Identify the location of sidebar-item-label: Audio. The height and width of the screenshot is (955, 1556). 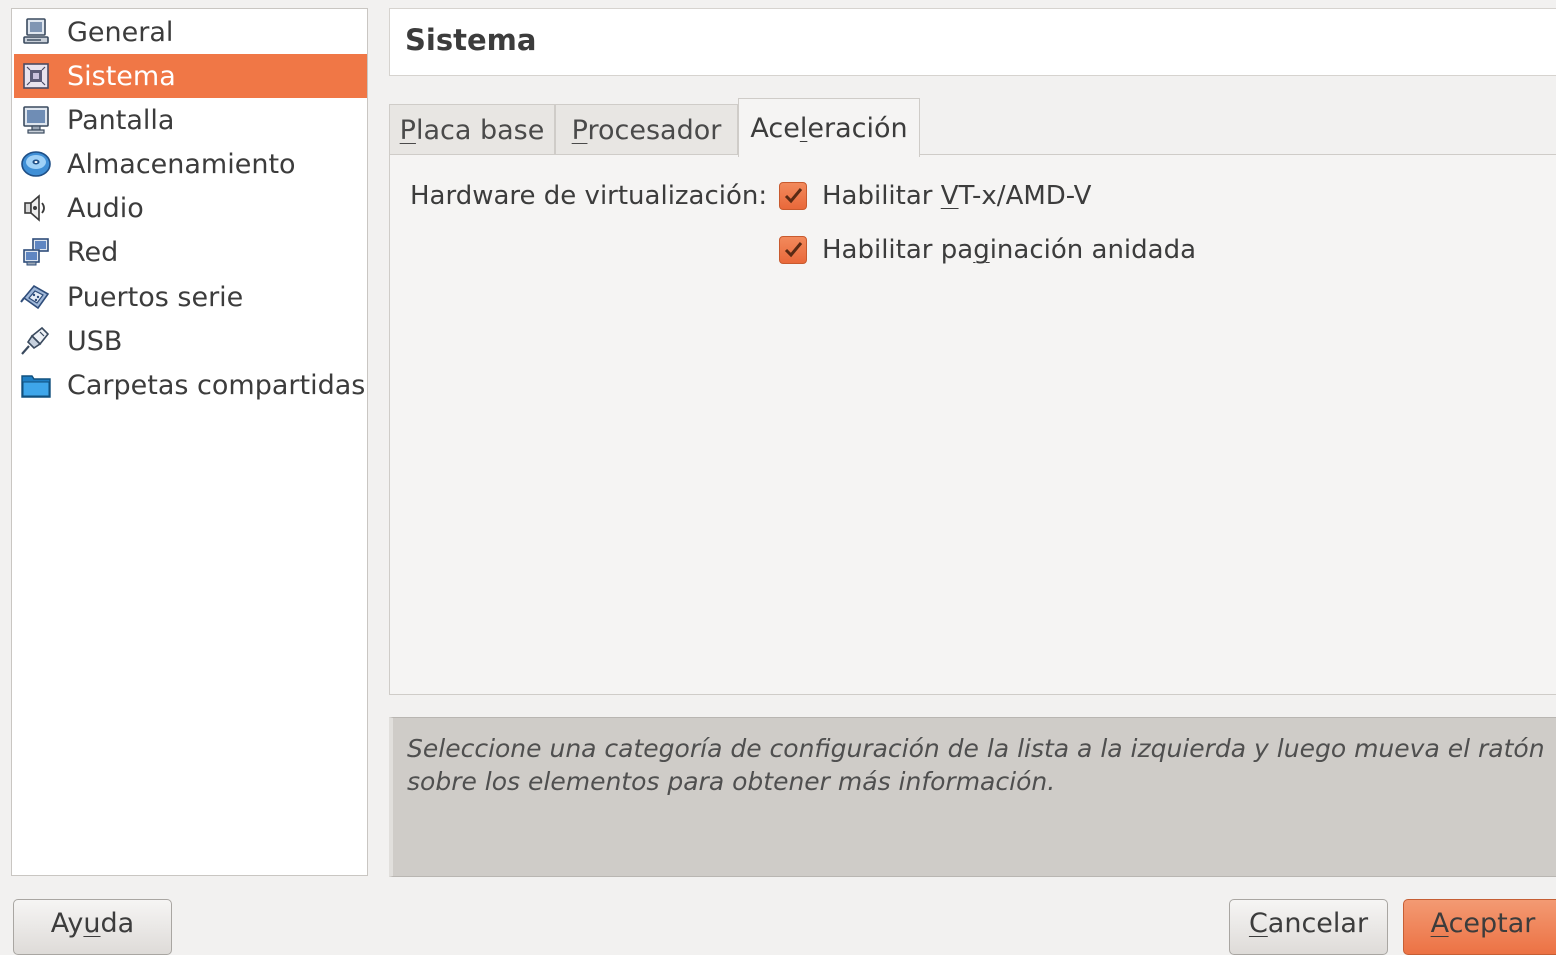
(105, 208).